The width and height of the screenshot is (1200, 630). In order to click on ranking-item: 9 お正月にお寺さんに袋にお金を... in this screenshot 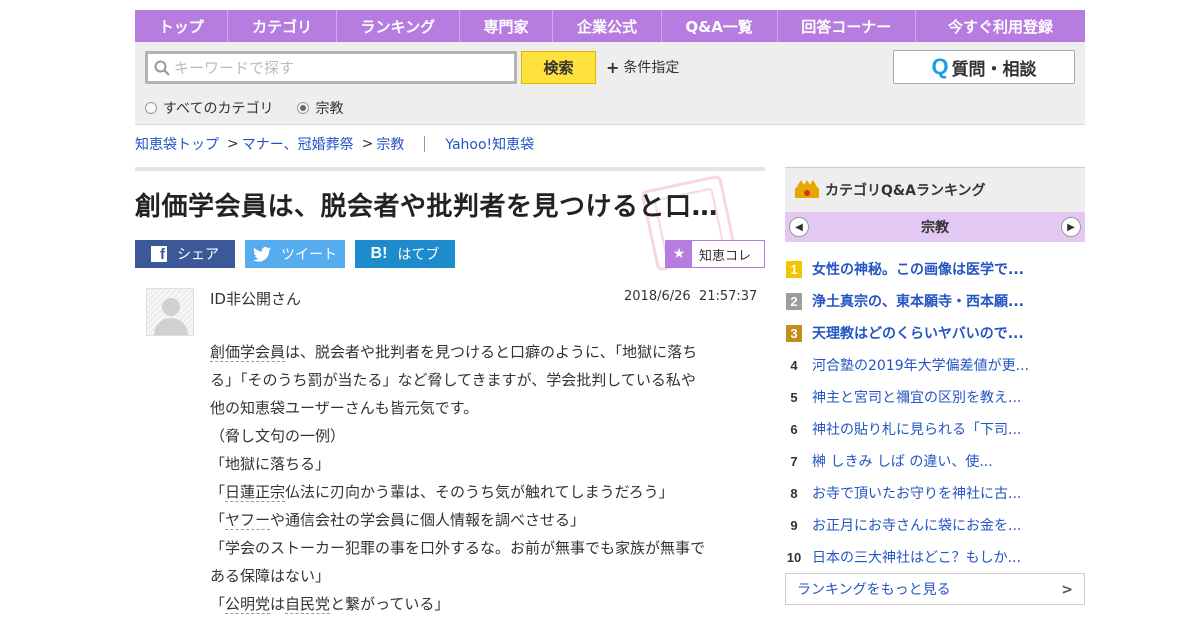, I will do `click(935, 525)`.